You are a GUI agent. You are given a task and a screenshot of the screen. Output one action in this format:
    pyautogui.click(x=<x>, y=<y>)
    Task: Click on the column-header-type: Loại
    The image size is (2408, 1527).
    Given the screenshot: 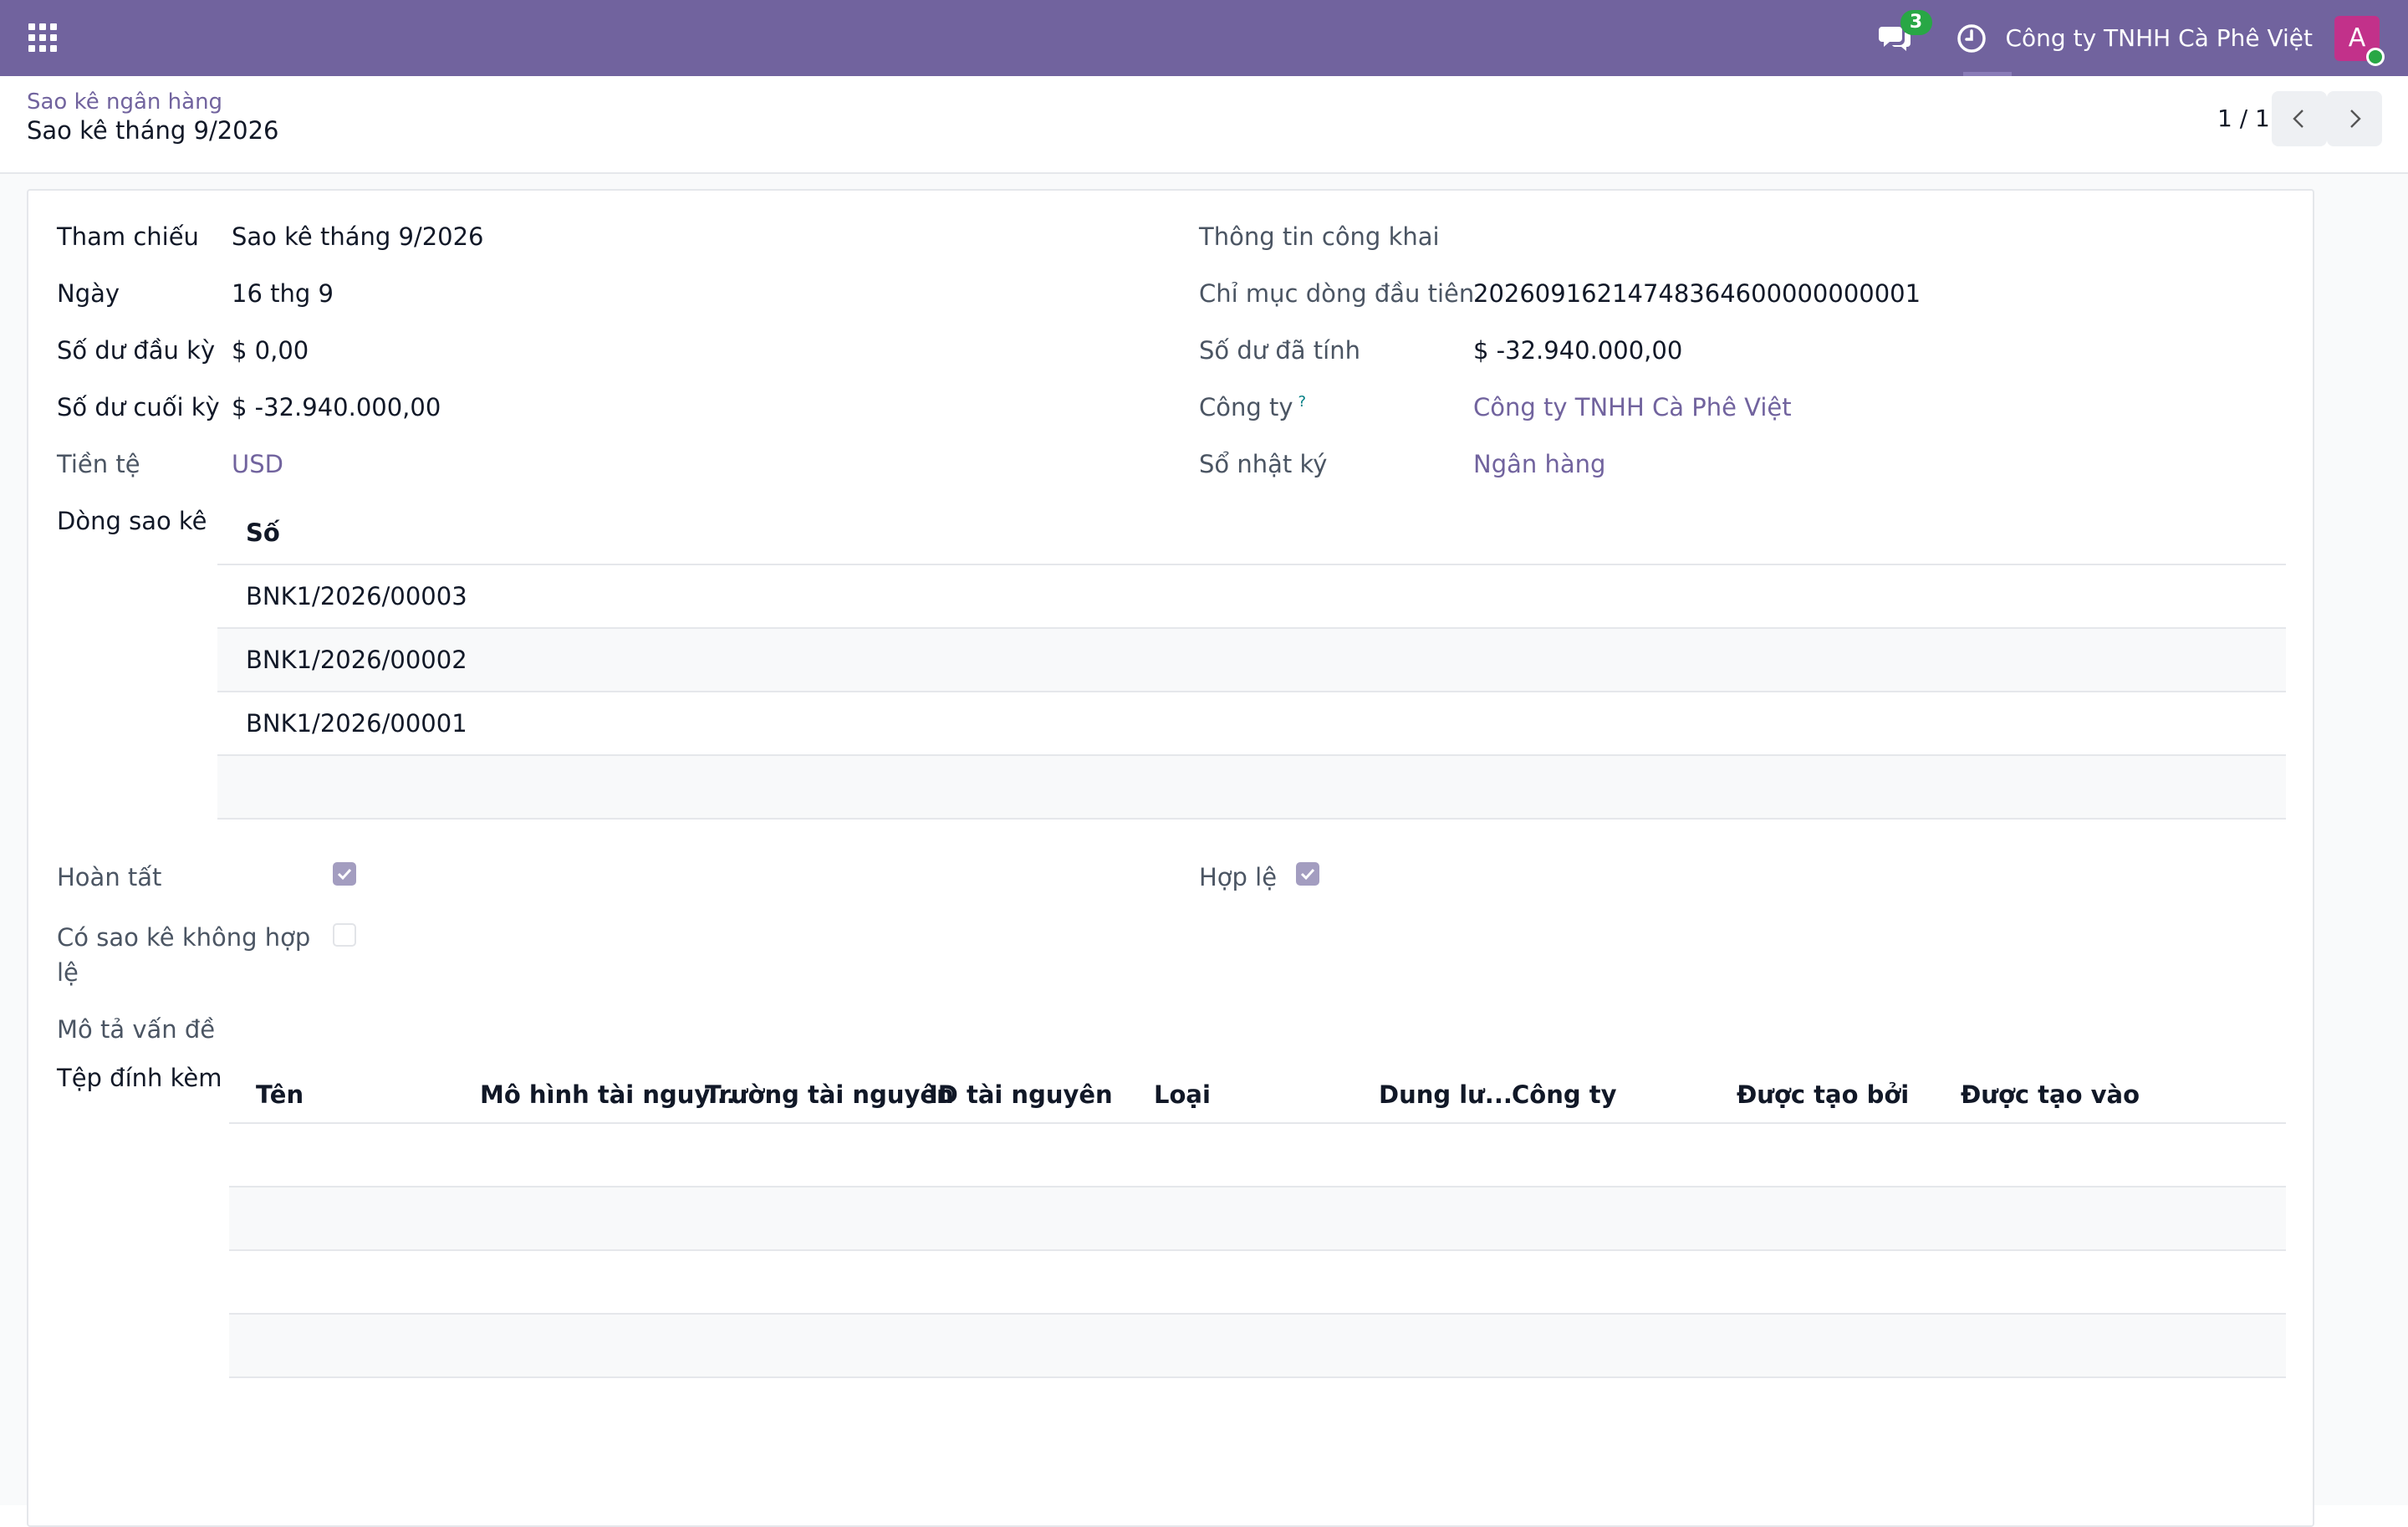 What is the action you would take?
    pyautogui.click(x=1183, y=1095)
    